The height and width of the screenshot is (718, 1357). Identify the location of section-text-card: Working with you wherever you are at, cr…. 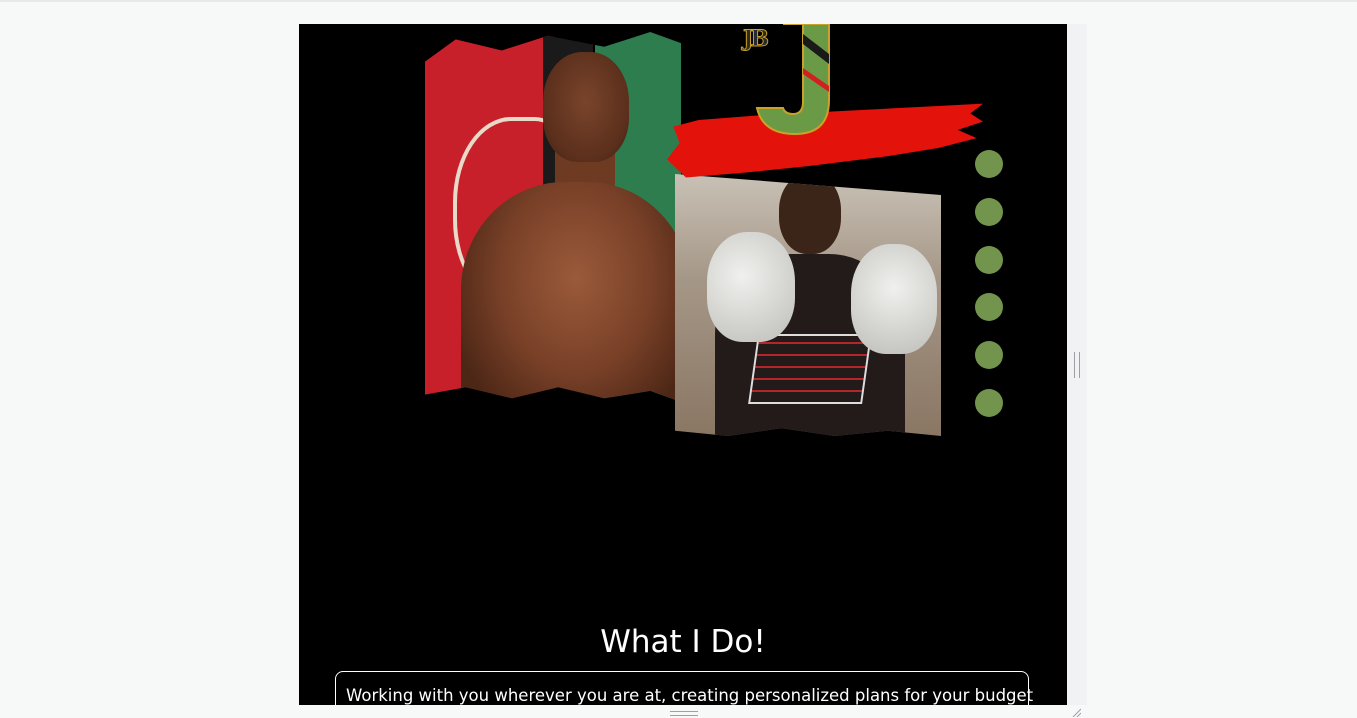
(684, 688).